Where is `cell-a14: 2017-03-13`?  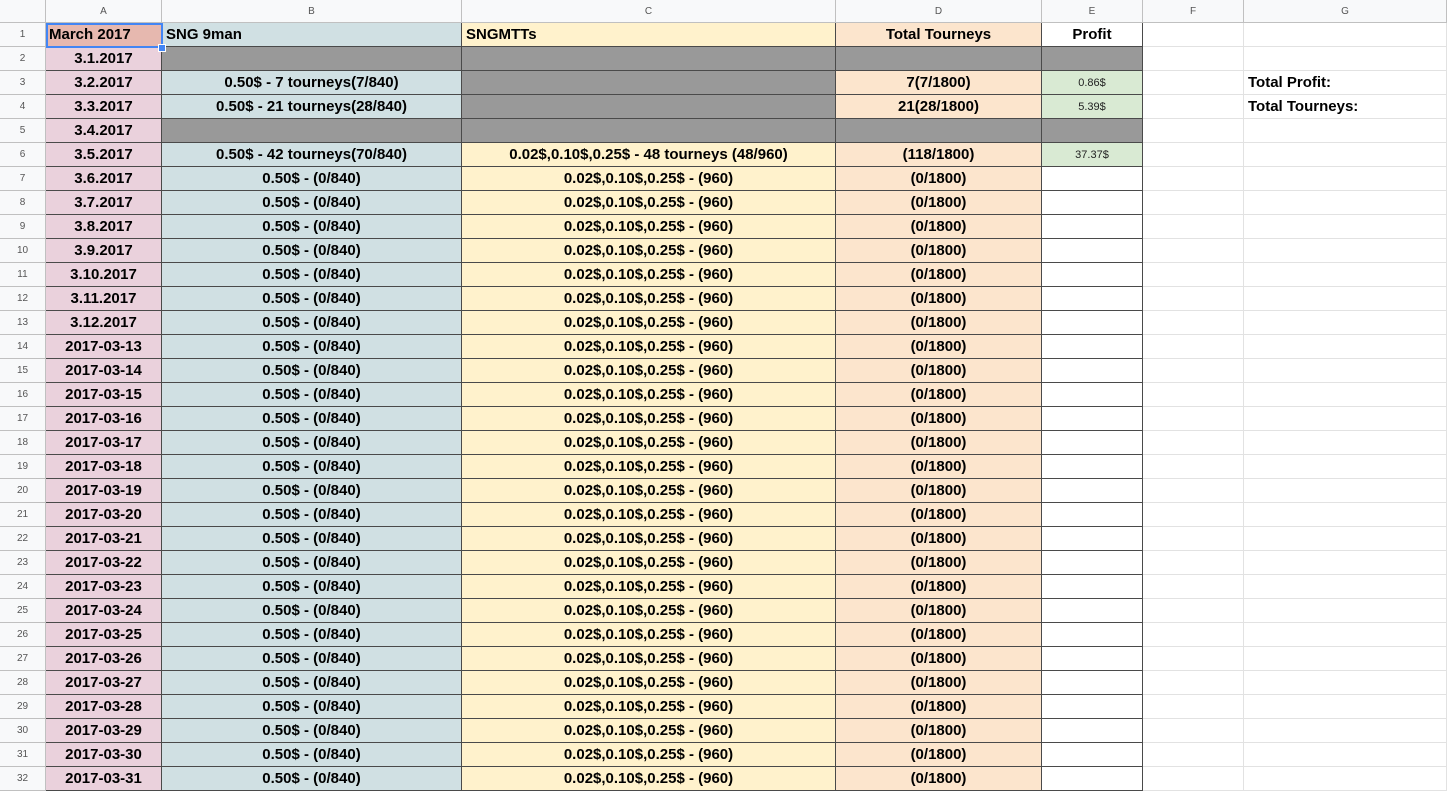
cell-a14: 2017-03-13 is located at coordinates (104, 347).